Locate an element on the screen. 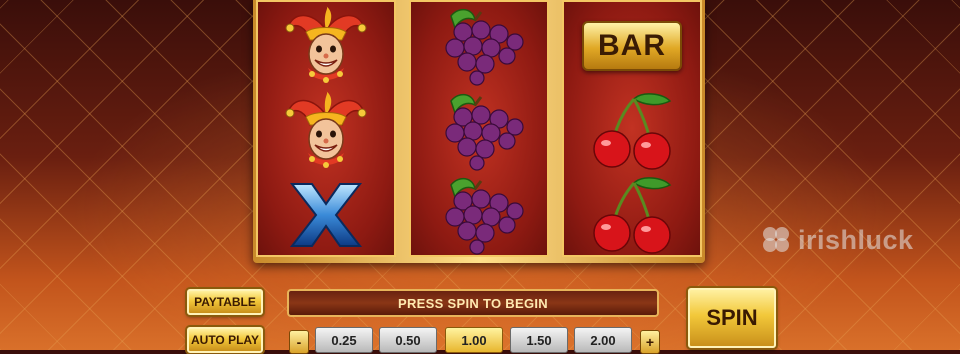 The width and height of the screenshot is (960, 354). bet-option: 2.00 is located at coordinates (603, 340).